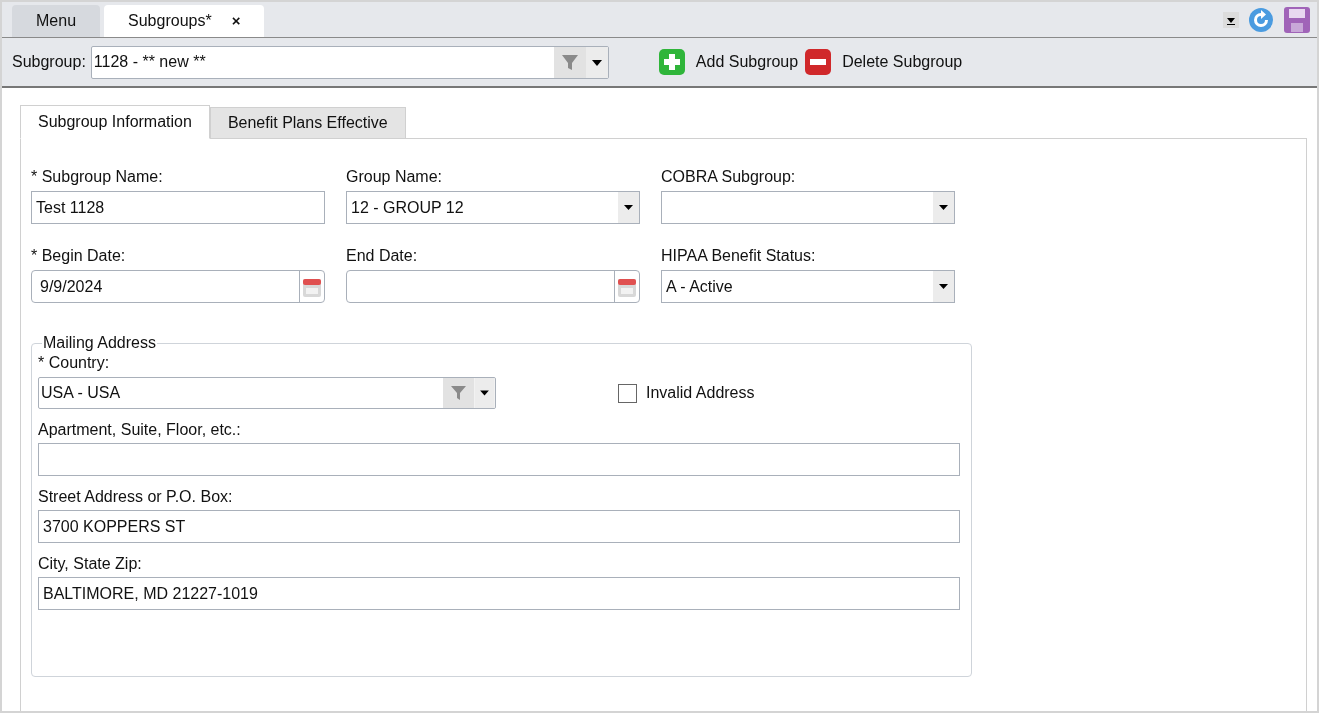 Image resolution: width=1319 pixels, height=713 pixels. I want to click on subgroup-combo: 1128 - ** new **, so click(349, 62).